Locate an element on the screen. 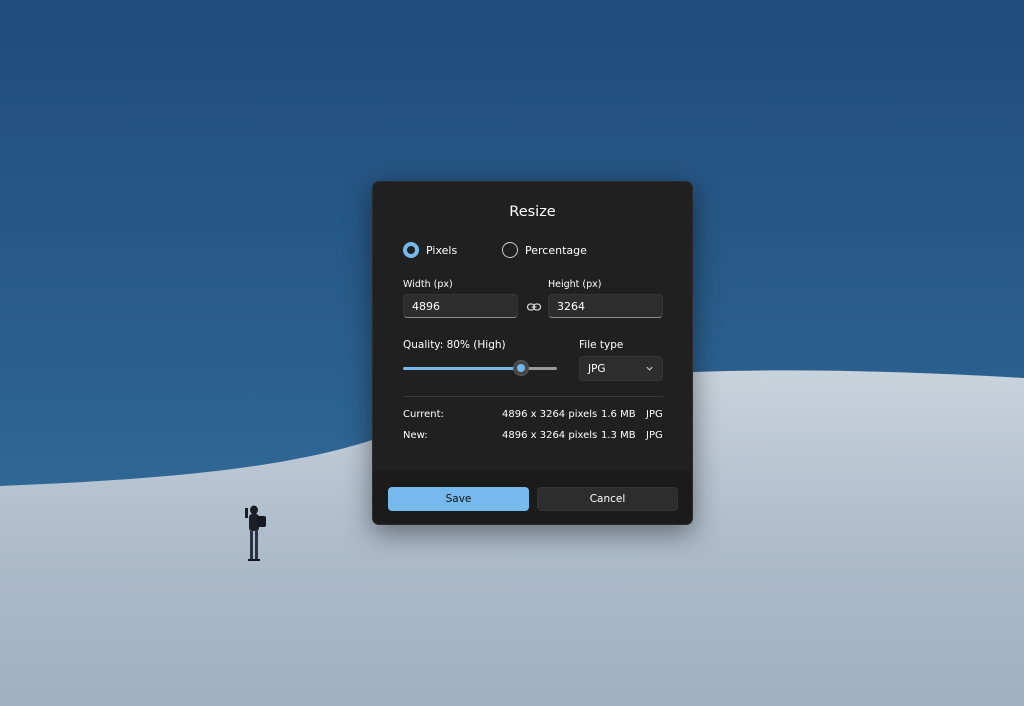 Image resolution: width=1024 pixels, height=706 pixels. radio-unselected-icon is located at coordinates (510, 250).